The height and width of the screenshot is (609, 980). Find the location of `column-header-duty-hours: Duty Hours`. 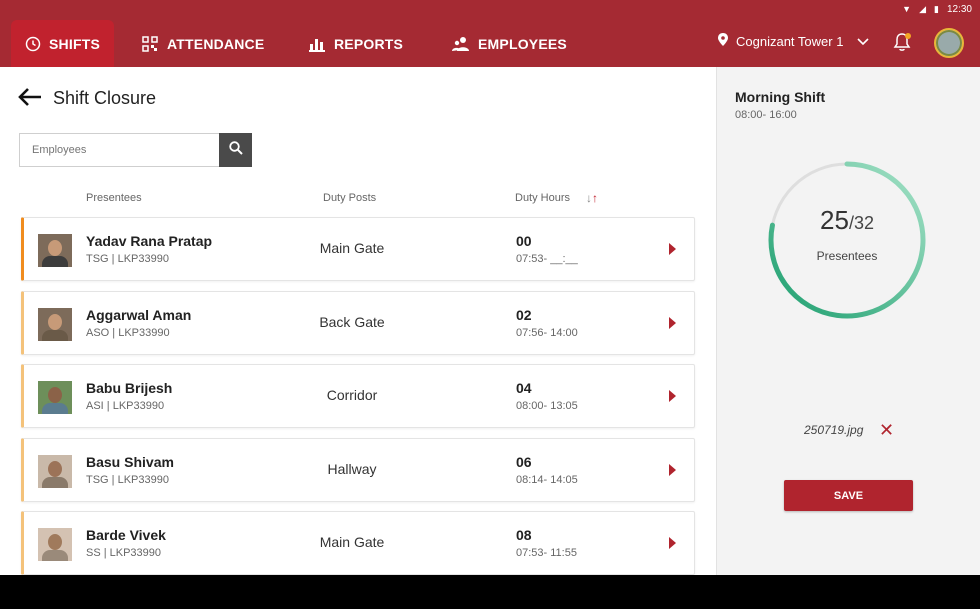

column-header-duty-hours: Duty Hours is located at coordinates (543, 198).